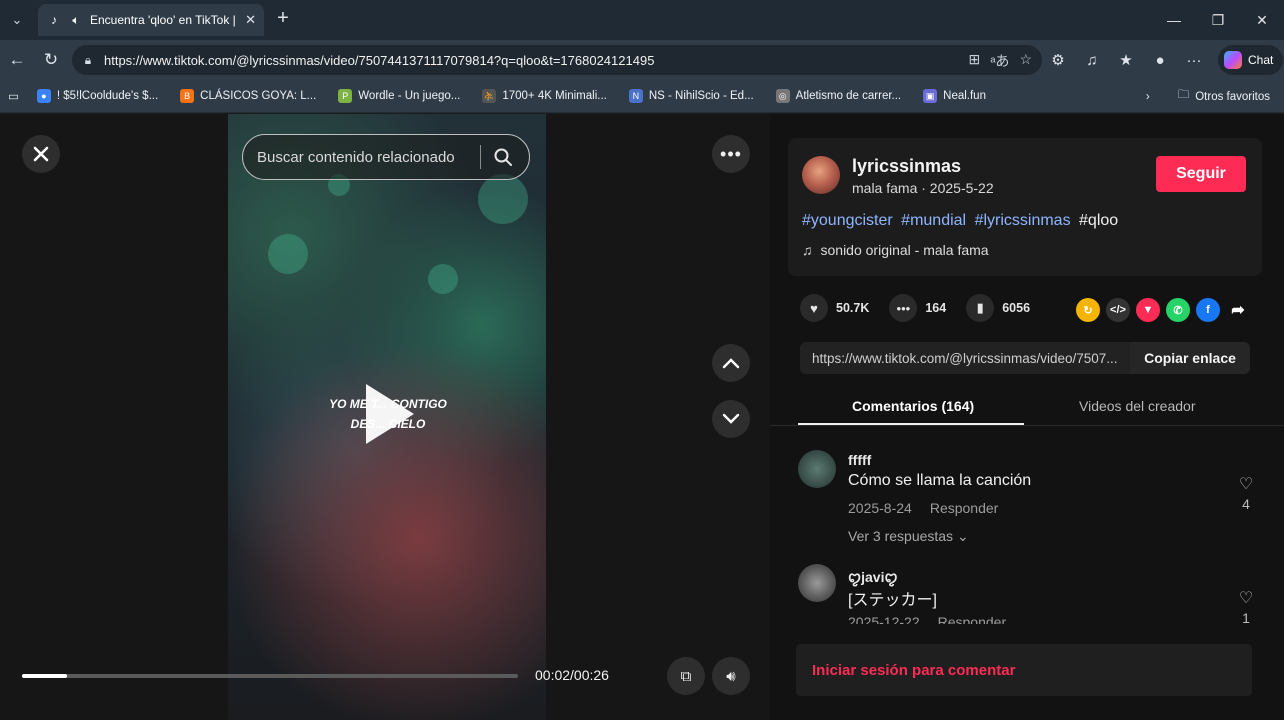  I want to click on tab-creator-videos: Videos del creador, so click(1137, 406).